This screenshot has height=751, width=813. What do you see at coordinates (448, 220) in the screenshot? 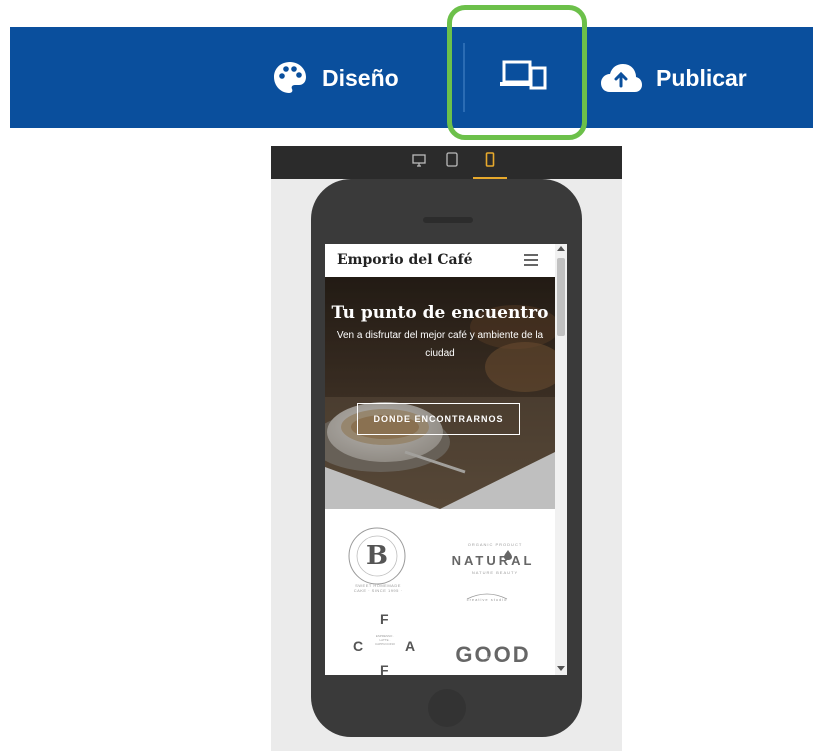
I see `phone-speaker` at bounding box center [448, 220].